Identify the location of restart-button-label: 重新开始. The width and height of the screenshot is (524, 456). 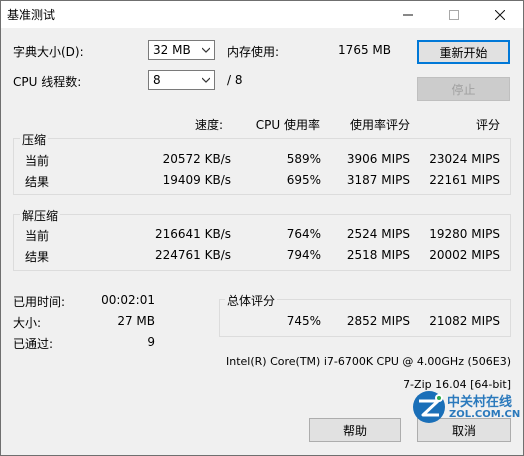
(463, 52).